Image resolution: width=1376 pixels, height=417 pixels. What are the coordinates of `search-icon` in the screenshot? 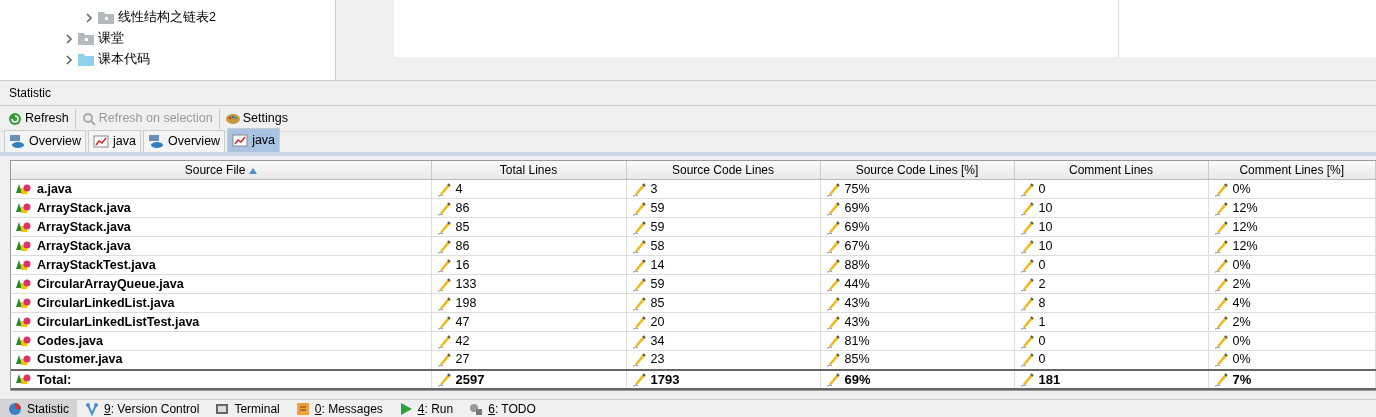 It's located at (88, 118).